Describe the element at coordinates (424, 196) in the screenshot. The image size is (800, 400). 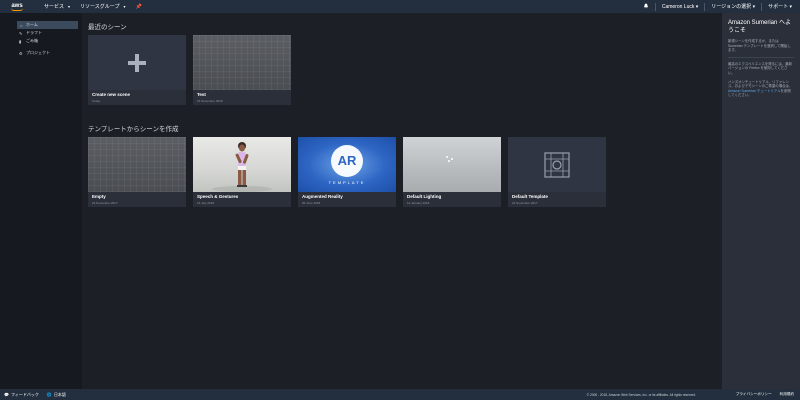
I see `card-title: Default Lighting` at that location.